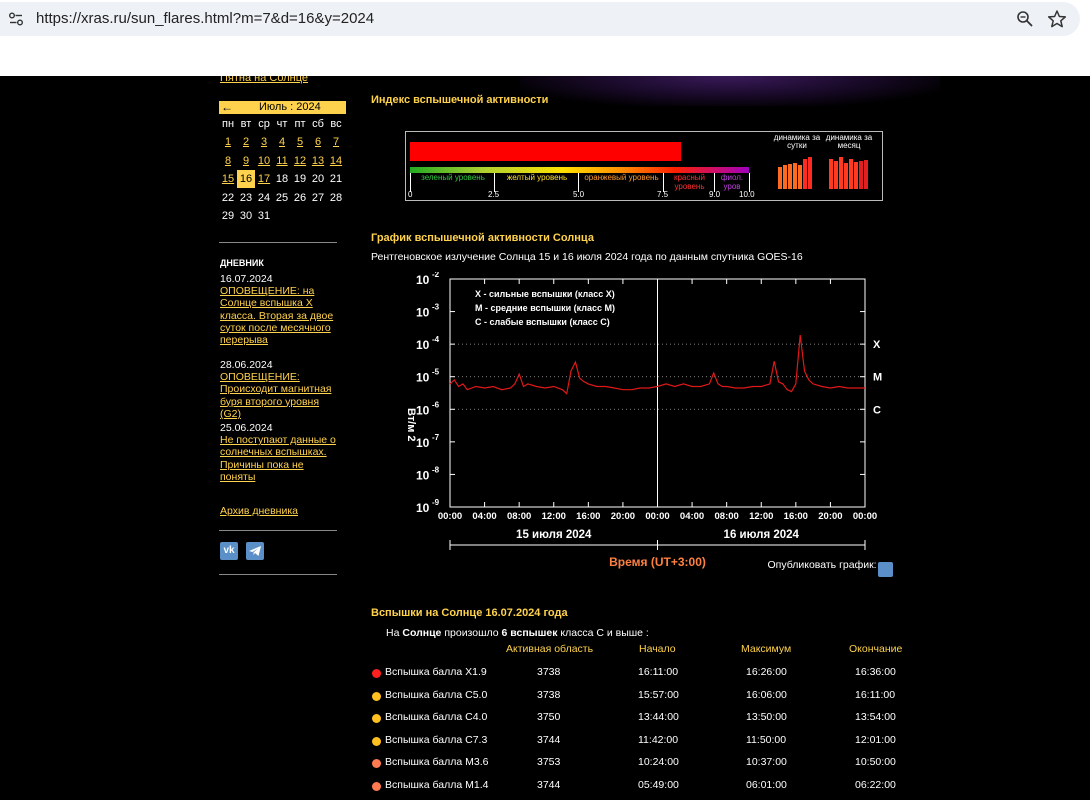  Describe the element at coordinates (279, 316) in the screenshot. I see `diary-link-line: класса. Вторая за двое` at that location.